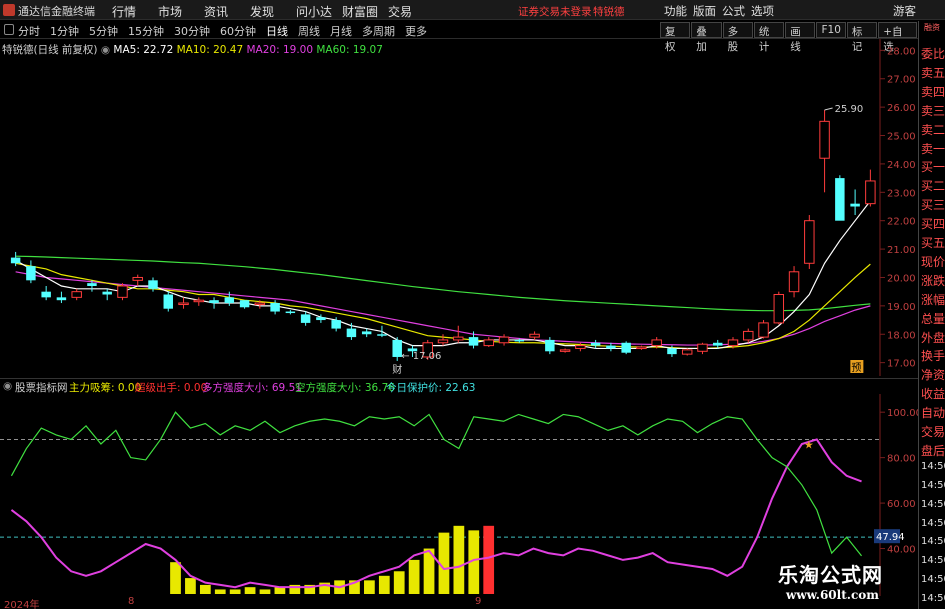 Image resolution: width=945 pixels, height=609 pixels. What do you see at coordinates (901, 165) in the screenshot?
I see `y-tick-label: 24.00` at bounding box center [901, 165].